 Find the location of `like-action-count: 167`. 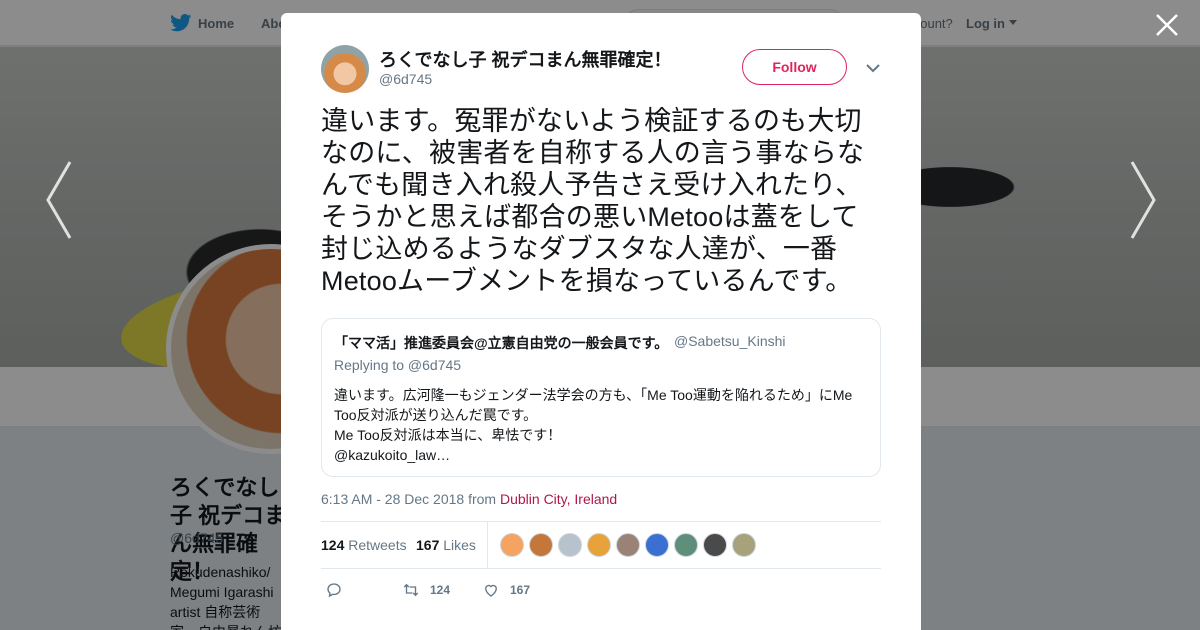

like-action-count: 167 is located at coordinates (520, 590).